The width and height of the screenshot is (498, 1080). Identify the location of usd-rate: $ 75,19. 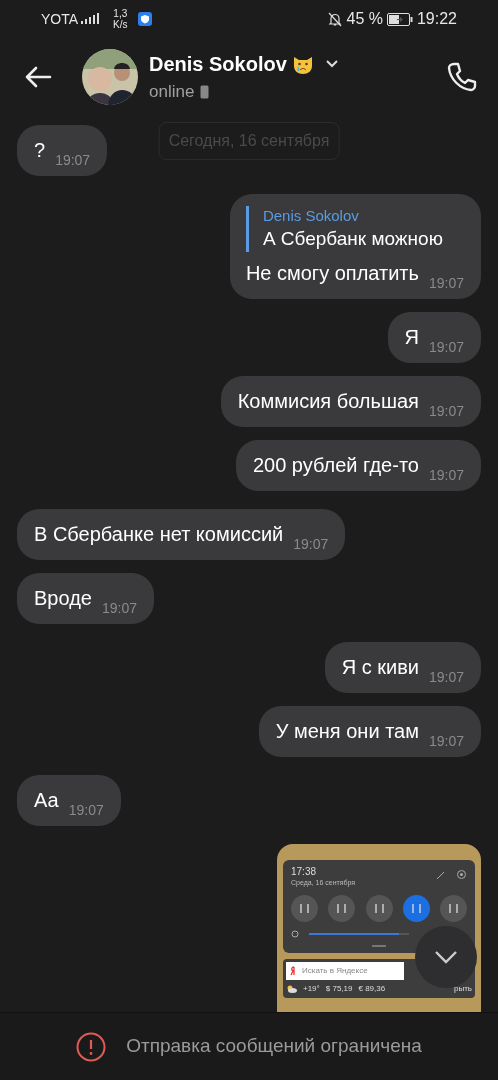
(339, 989).